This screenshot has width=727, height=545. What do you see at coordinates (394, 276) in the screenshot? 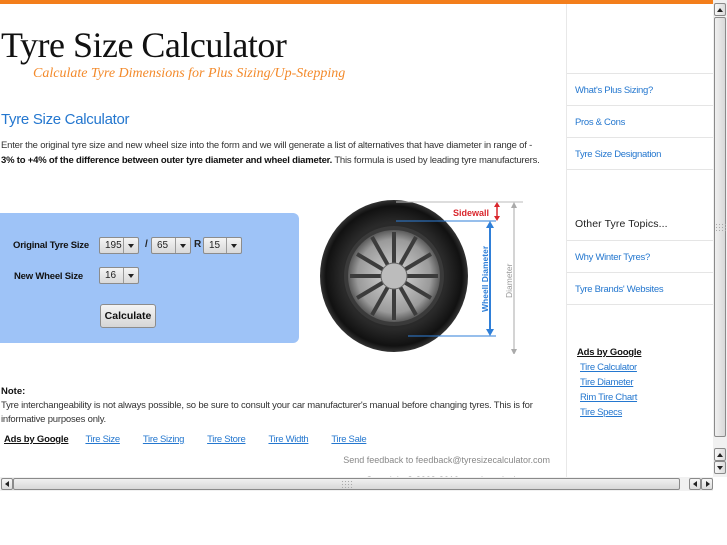
I see `hub-icon` at bounding box center [394, 276].